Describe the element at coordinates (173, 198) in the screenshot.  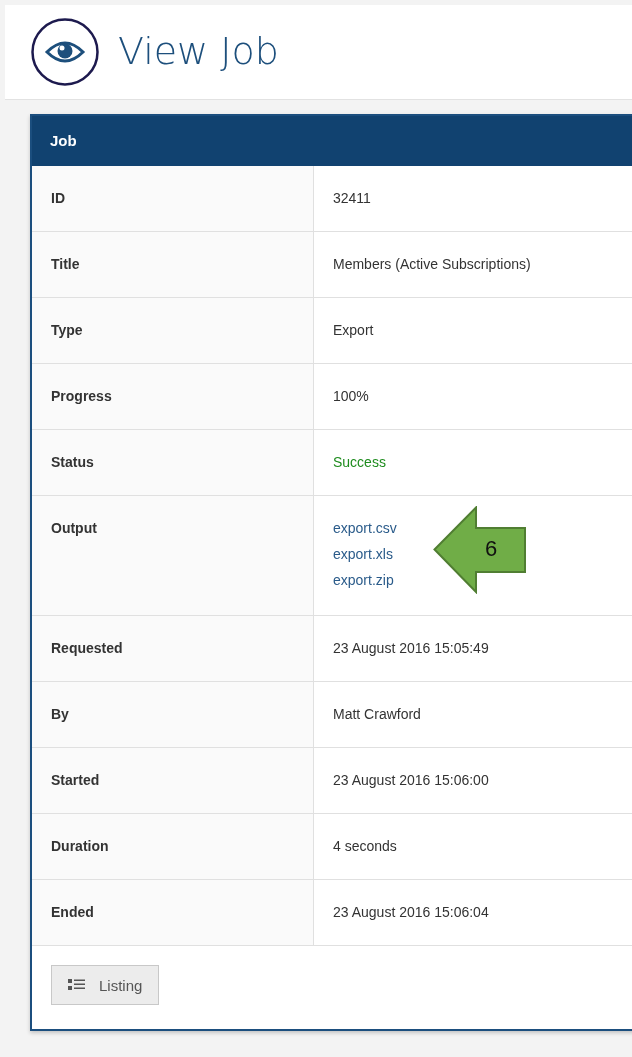
I see `field-label: ID` at that location.